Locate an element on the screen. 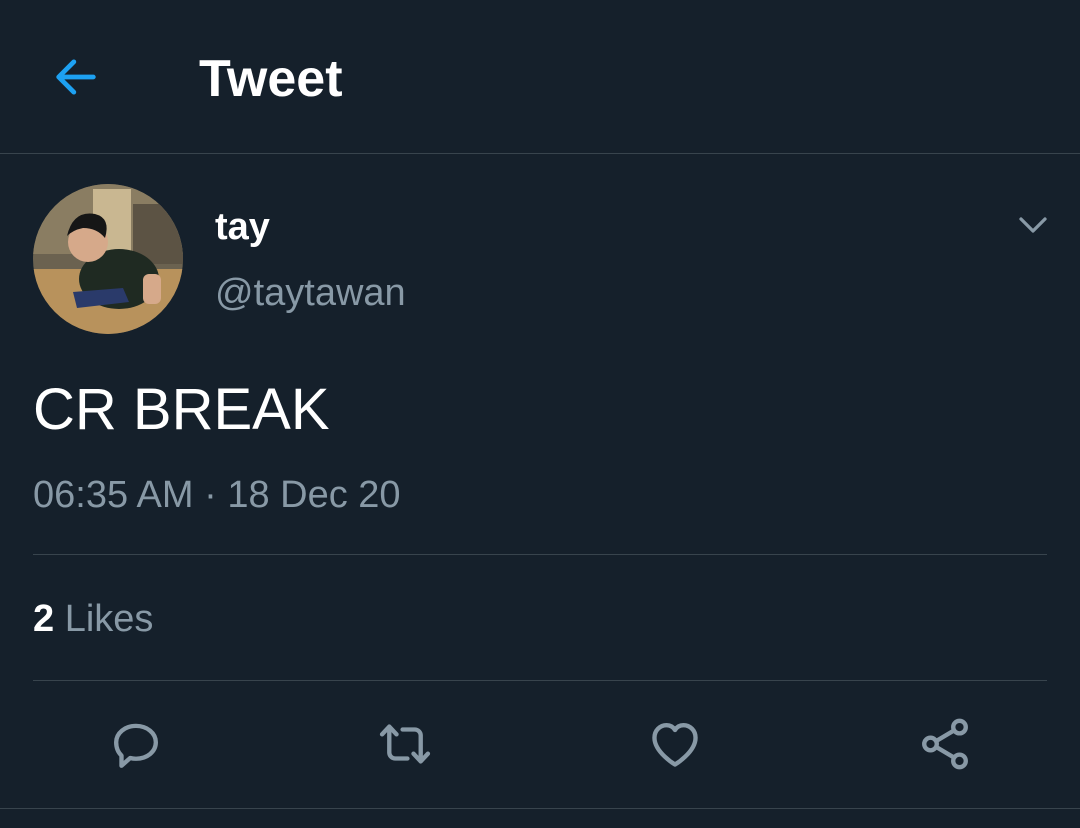 This screenshot has width=1080, height=828. page-title: Tweet is located at coordinates (271, 79).